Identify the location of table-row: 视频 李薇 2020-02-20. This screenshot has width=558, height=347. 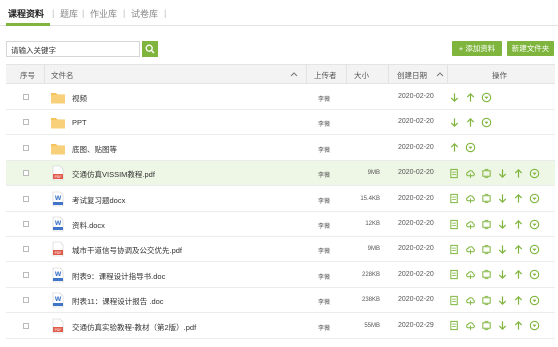
(280, 97).